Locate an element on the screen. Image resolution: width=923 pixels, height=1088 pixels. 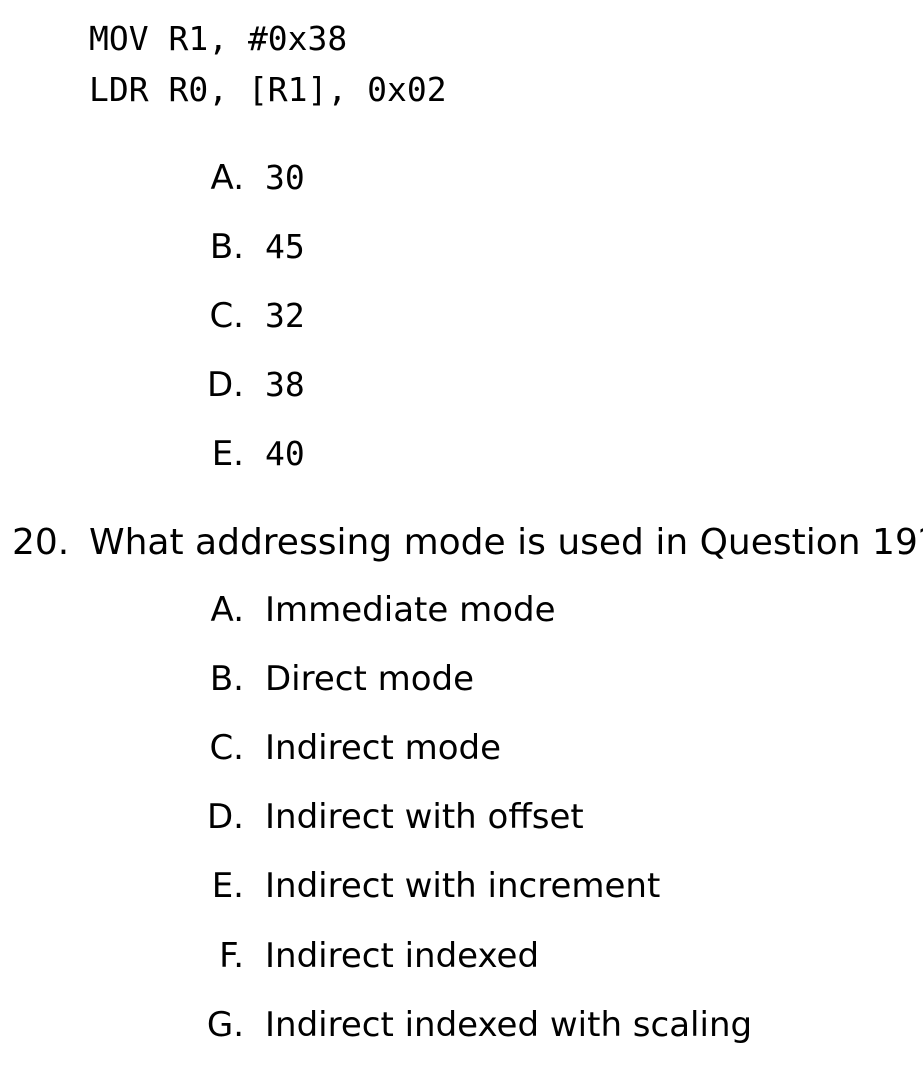
option-text: 32 is located at coordinates (285, 315).